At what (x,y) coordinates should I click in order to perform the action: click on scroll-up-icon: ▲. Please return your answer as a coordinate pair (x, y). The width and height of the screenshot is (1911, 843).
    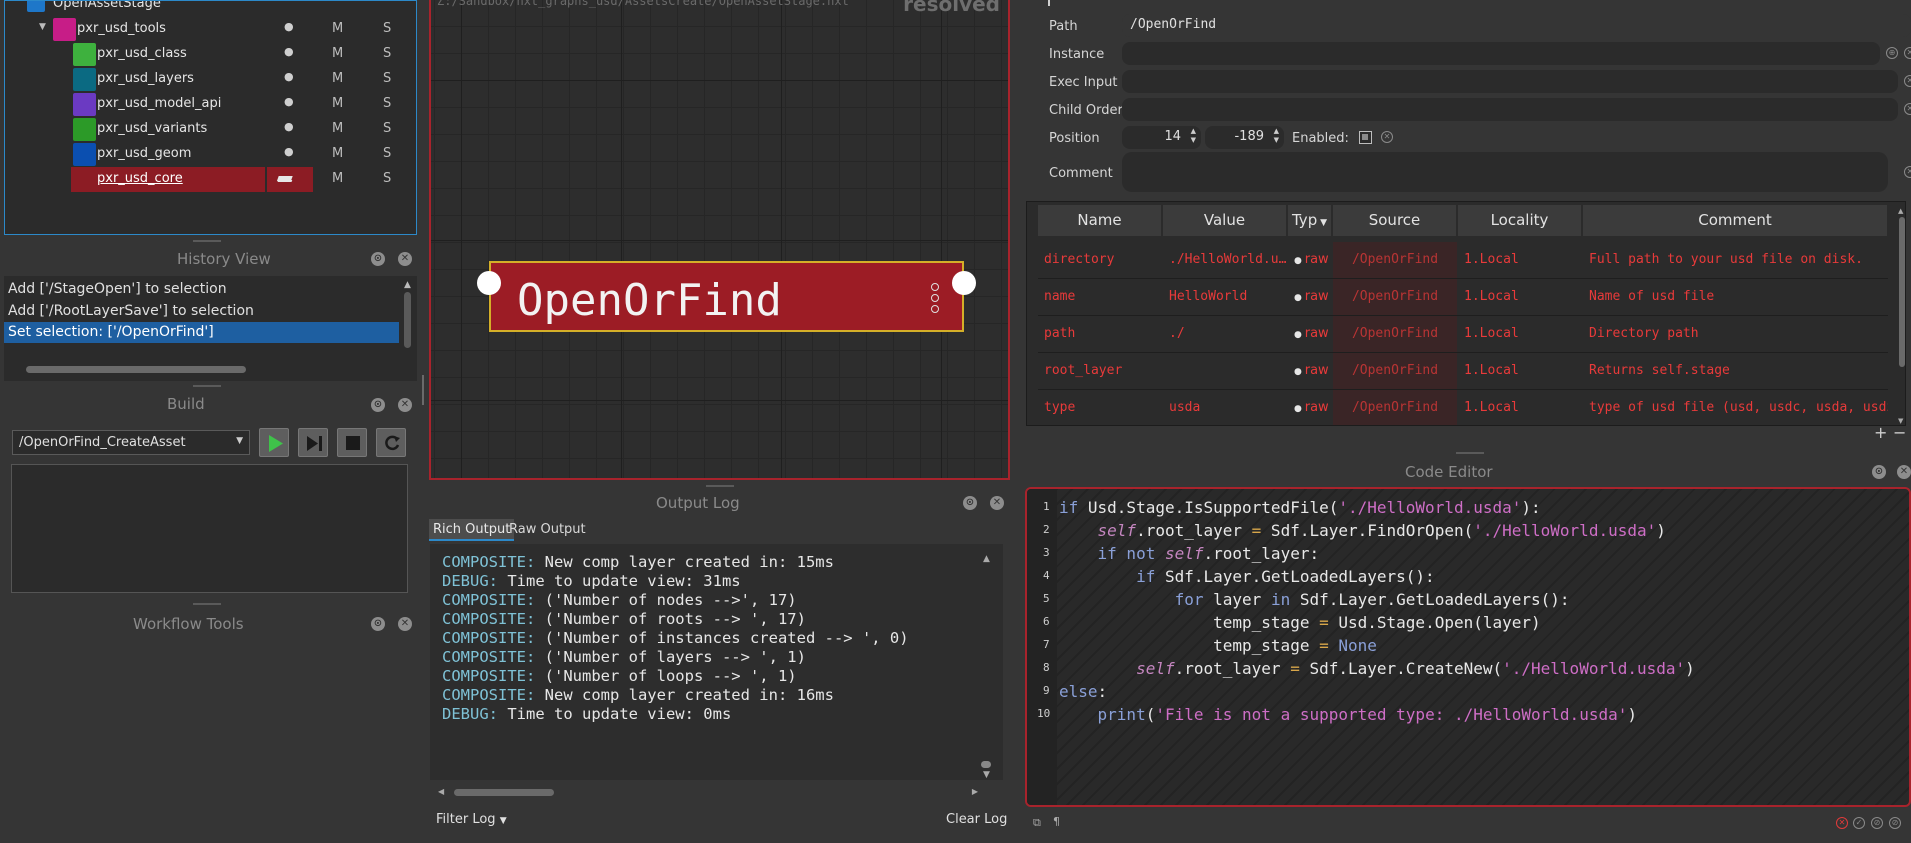
    Looking at the image, I should click on (986, 559).